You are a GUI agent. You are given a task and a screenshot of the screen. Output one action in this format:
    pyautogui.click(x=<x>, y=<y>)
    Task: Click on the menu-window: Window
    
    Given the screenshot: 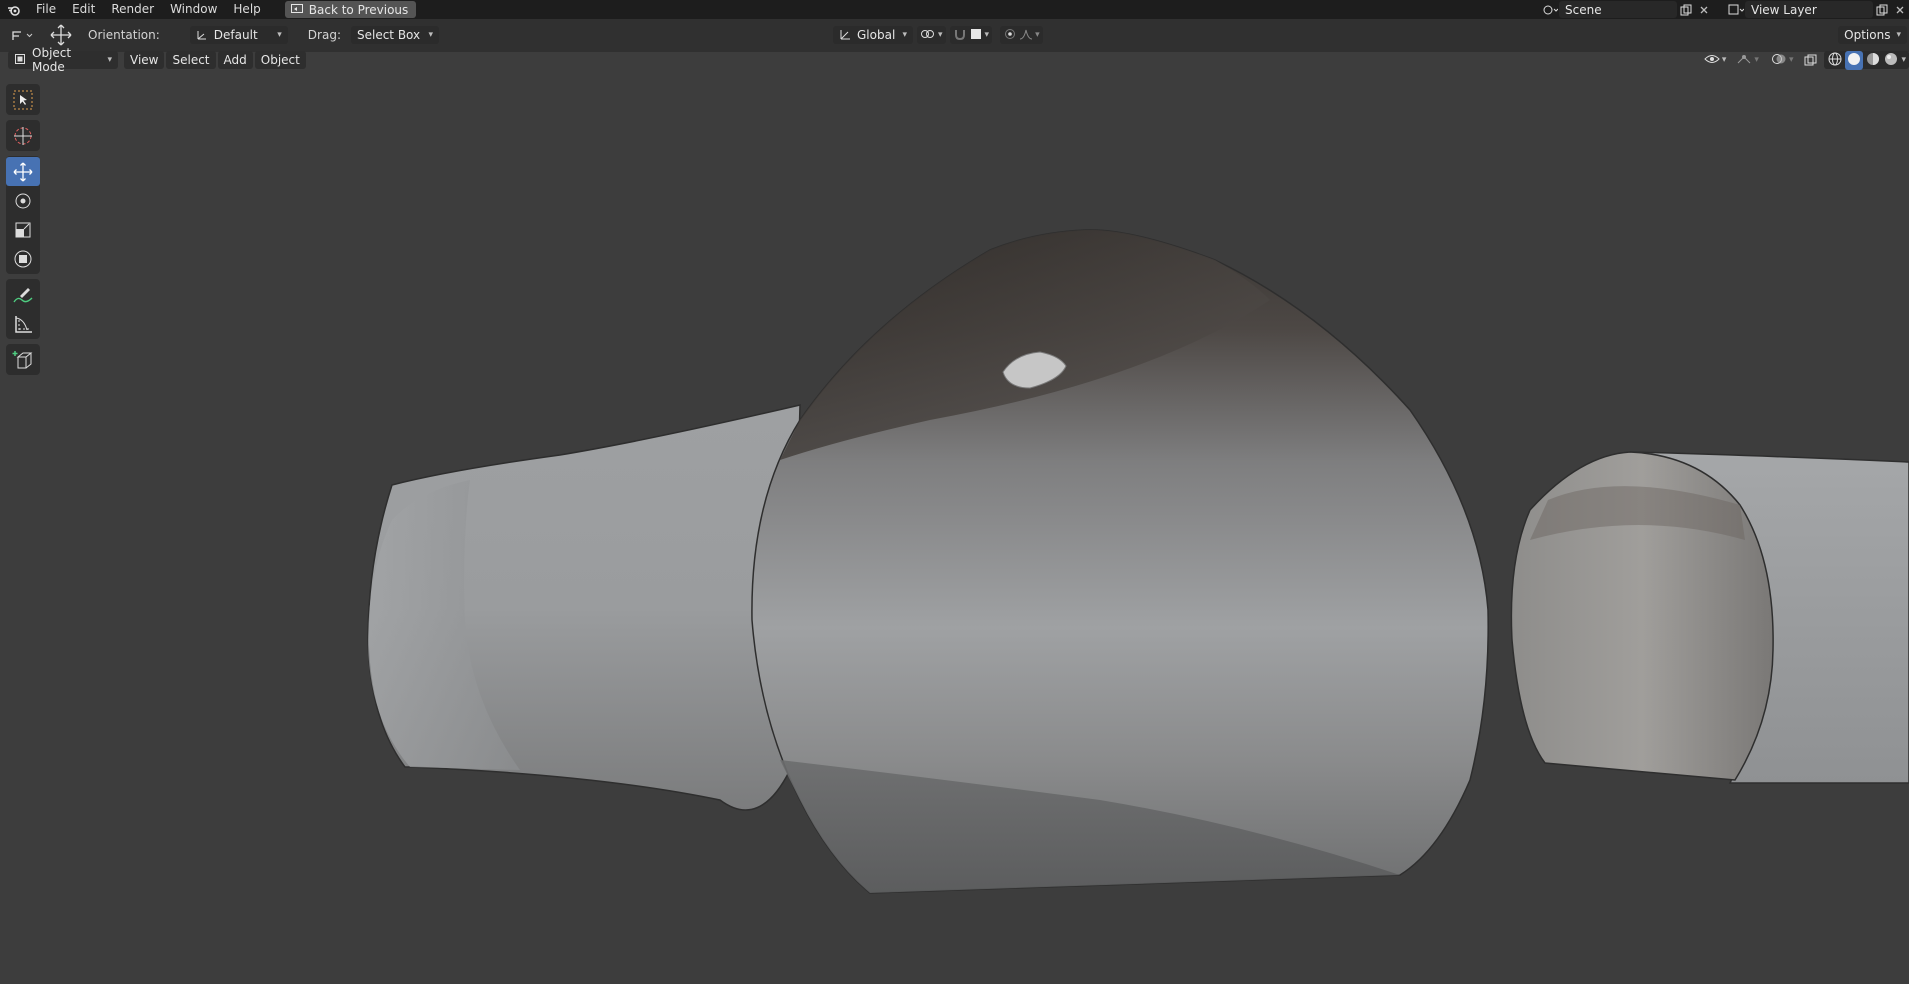 What is the action you would take?
    pyautogui.click(x=193, y=9)
    